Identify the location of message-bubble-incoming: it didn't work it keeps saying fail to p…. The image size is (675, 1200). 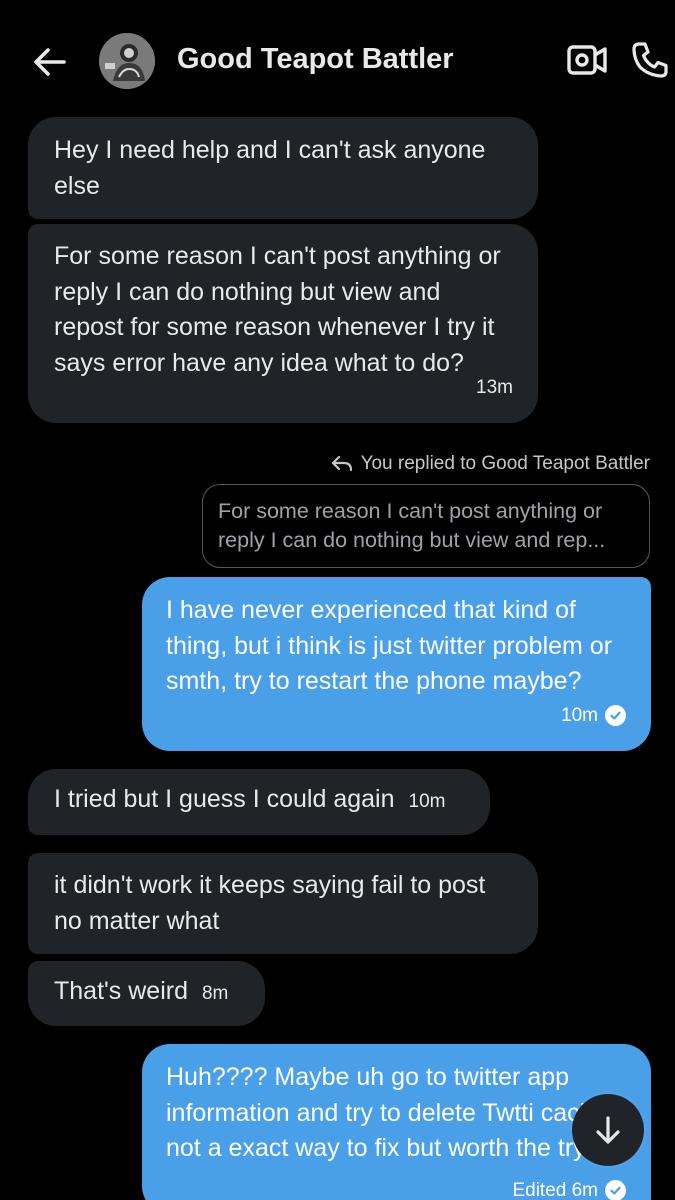
(283, 903).